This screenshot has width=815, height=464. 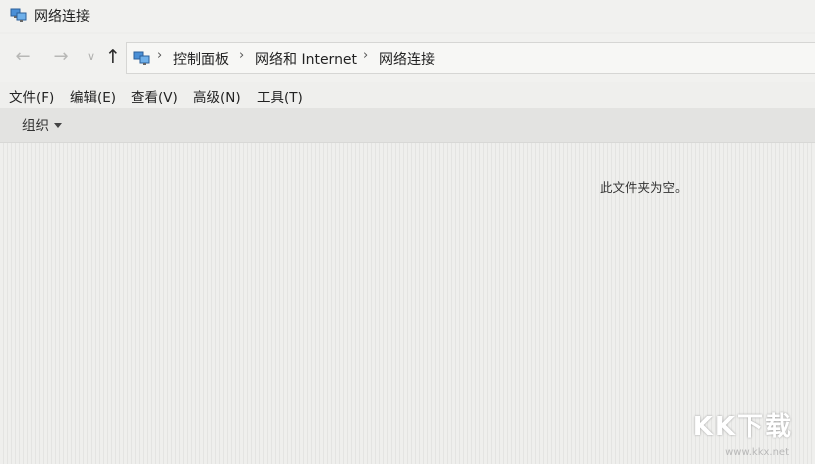 What do you see at coordinates (93, 96) in the screenshot?
I see `menu-edit: 编辑(E)` at bounding box center [93, 96].